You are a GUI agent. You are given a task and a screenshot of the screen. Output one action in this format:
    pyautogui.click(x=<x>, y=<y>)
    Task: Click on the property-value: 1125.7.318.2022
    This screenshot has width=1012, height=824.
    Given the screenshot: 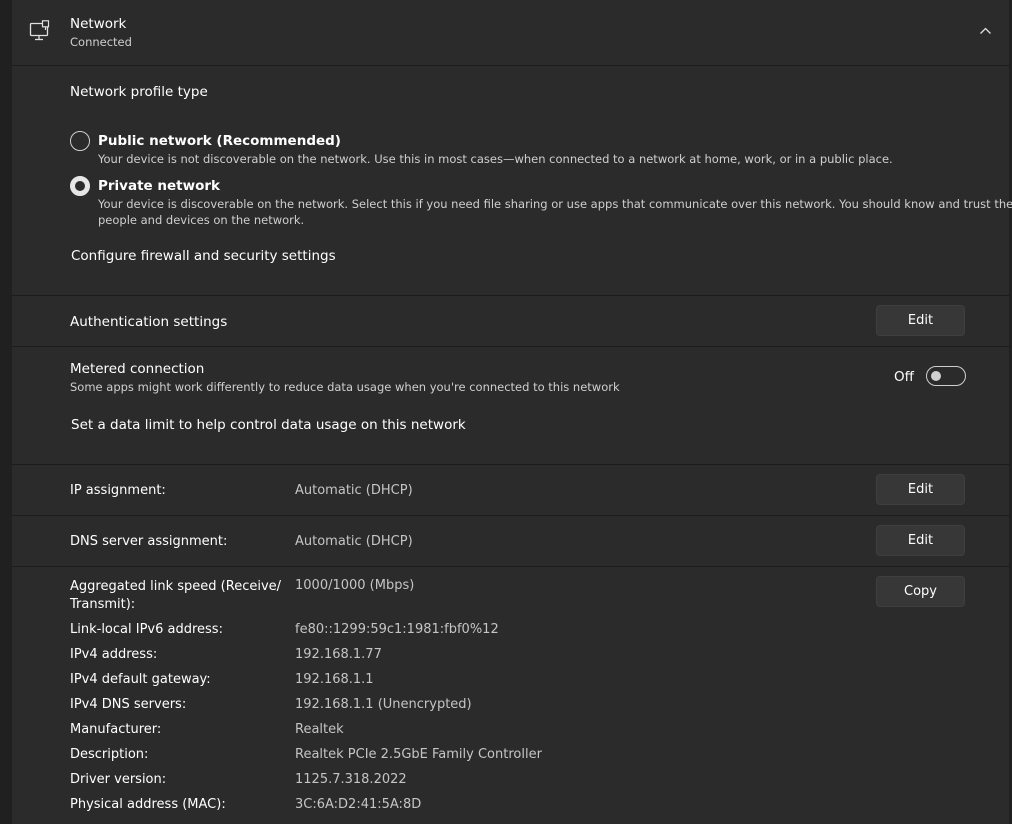 What is the action you would take?
    pyautogui.click(x=351, y=779)
    